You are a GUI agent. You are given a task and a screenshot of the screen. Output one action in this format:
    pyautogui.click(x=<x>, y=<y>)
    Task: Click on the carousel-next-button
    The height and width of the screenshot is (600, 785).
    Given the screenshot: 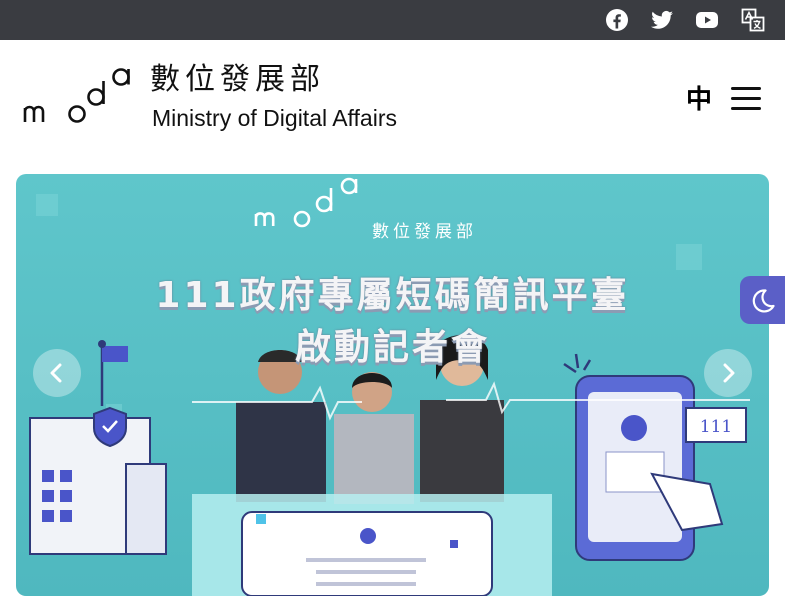 What is the action you would take?
    pyautogui.click(x=728, y=373)
    